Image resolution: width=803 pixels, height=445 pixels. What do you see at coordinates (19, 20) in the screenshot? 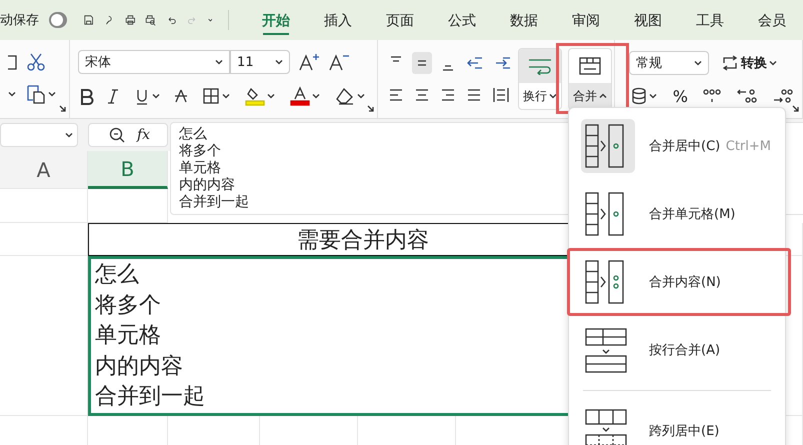
I see `autosave-label: 动保存` at bounding box center [19, 20].